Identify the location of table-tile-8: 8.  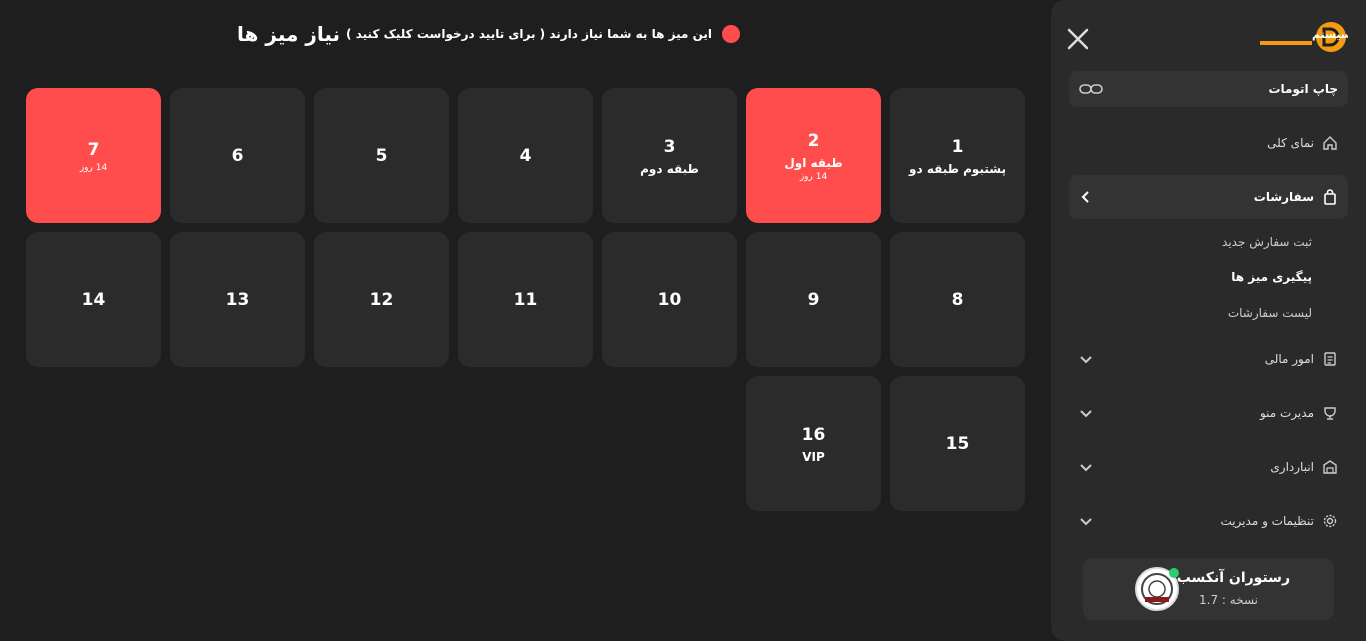
(957, 299).